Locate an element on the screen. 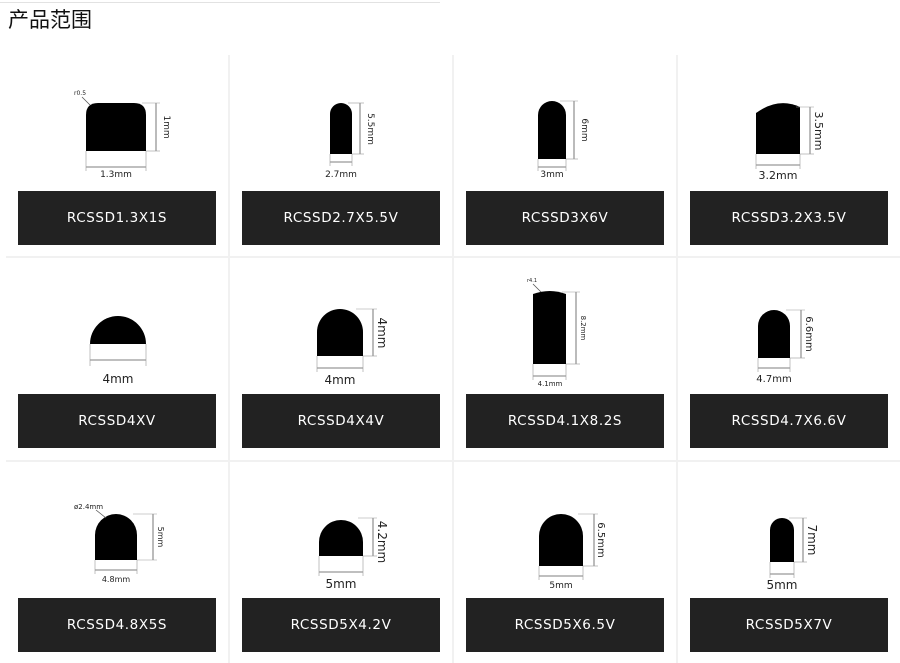 Image resolution: width=900 pixels, height=663 pixels. product-card: 4.7mm 6.6mm RCSSD4.7X6.6V is located at coordinates (789, 359).